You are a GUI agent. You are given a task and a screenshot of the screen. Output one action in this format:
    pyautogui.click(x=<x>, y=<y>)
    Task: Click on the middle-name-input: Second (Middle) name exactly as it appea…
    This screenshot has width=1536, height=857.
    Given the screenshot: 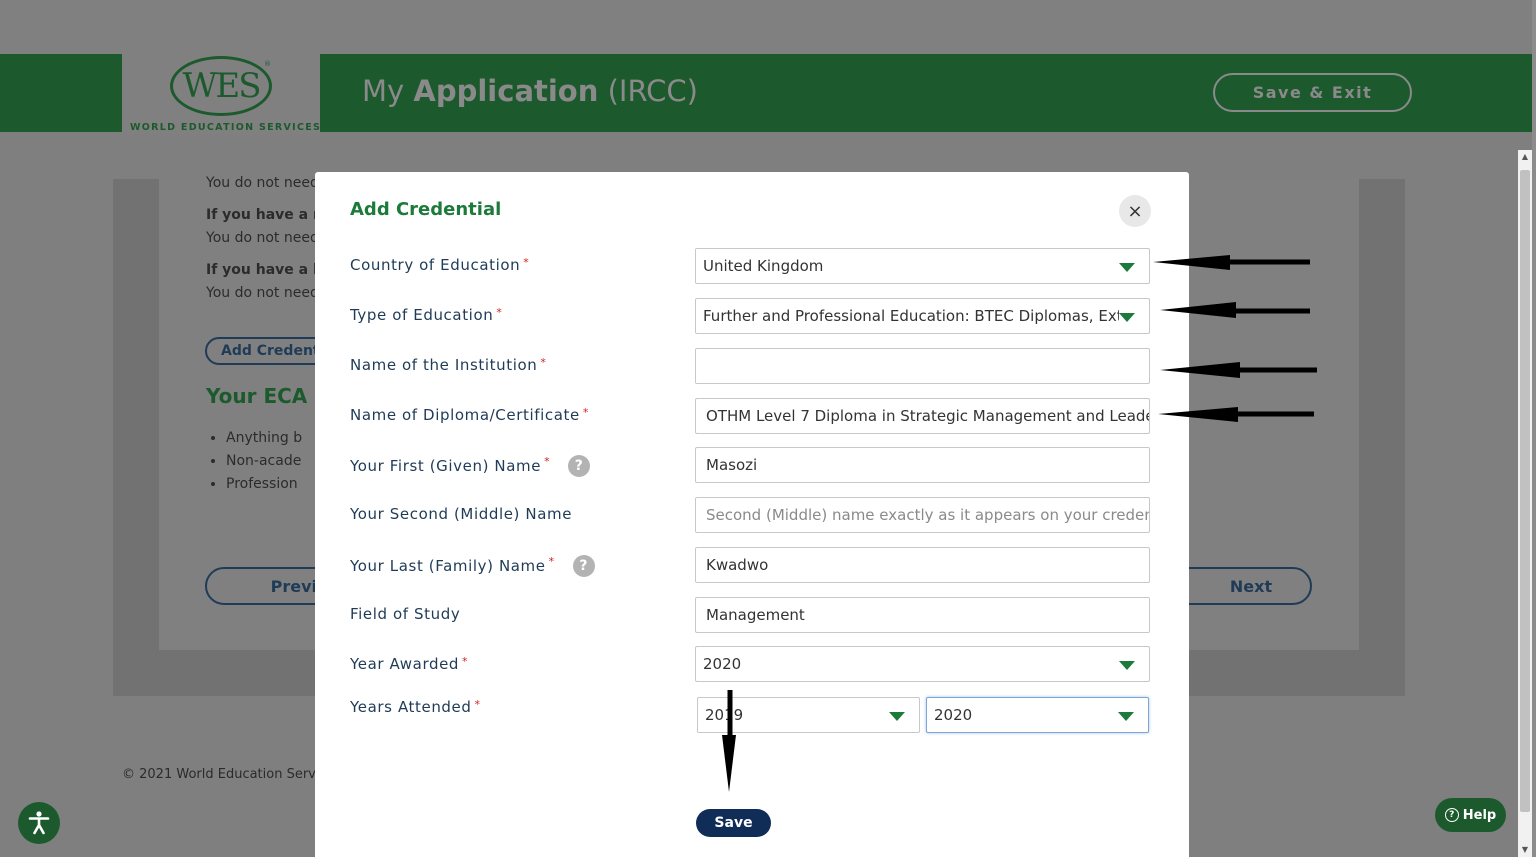 What is the action you would take?
    pyautogui.click(x=922, y=515)
    